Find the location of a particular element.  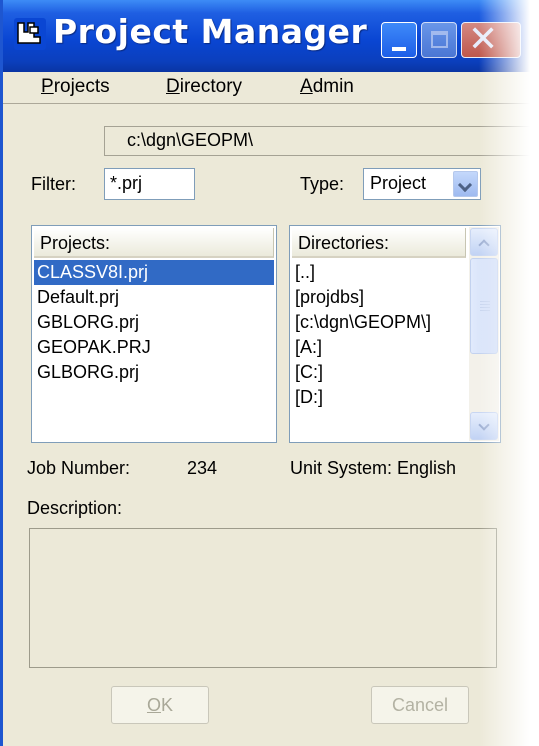

menu-projects-mnemonic: P is located at coordinates (47, 86).